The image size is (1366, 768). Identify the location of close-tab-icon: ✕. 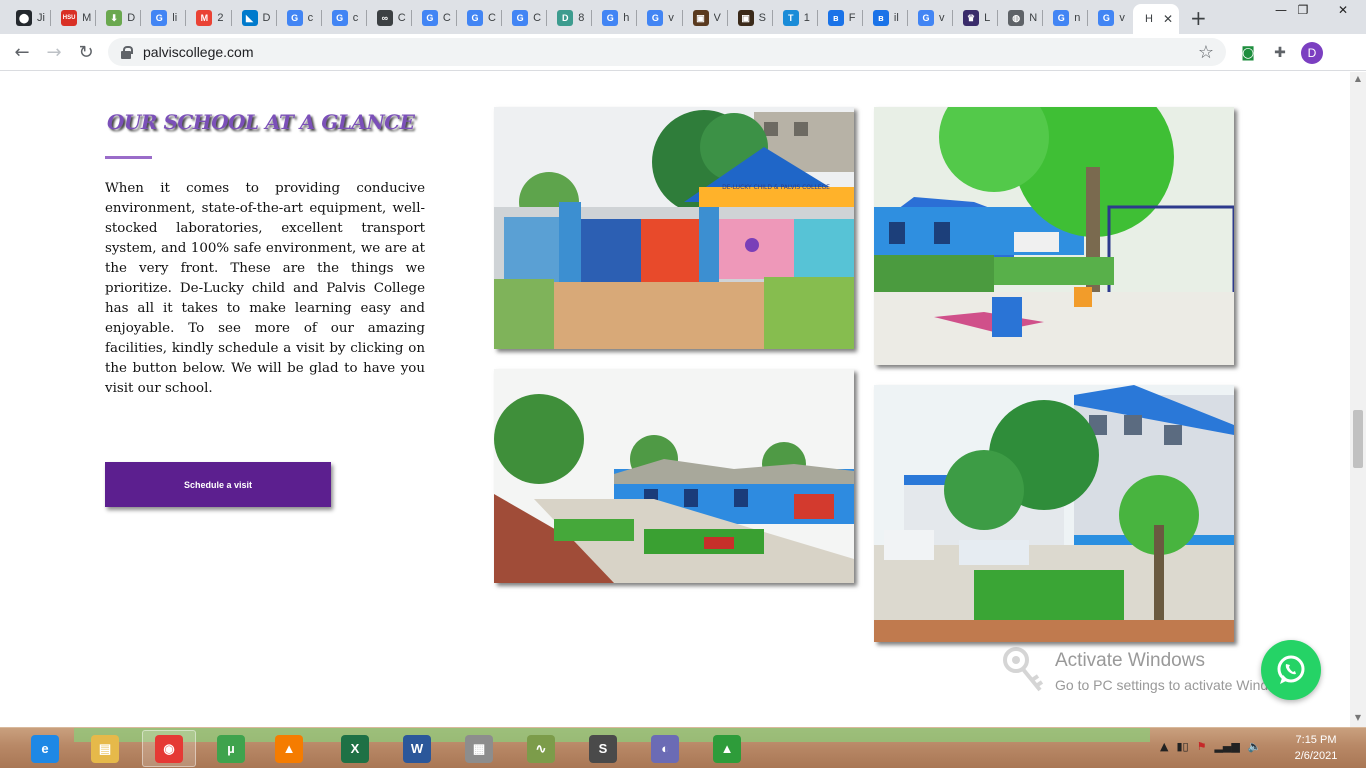
(1168, 19).